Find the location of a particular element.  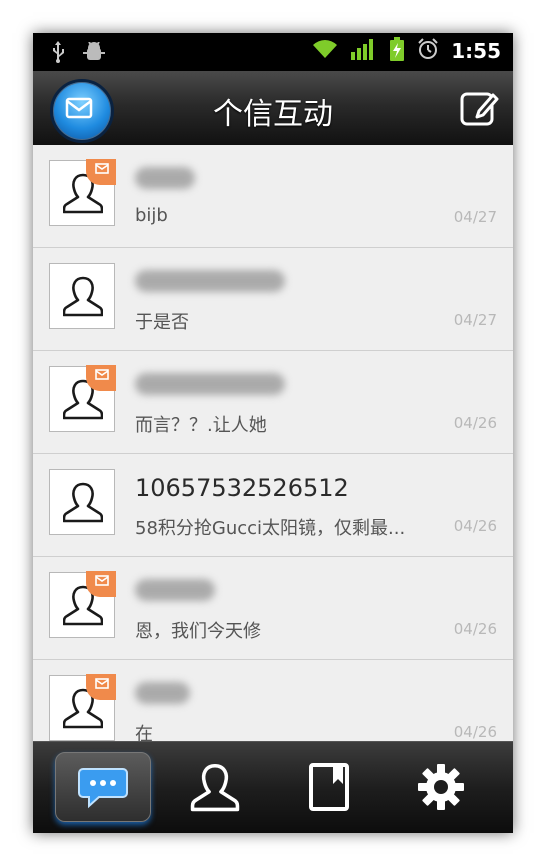

page-title: 个信互动 is located at coordinates (273, 114).